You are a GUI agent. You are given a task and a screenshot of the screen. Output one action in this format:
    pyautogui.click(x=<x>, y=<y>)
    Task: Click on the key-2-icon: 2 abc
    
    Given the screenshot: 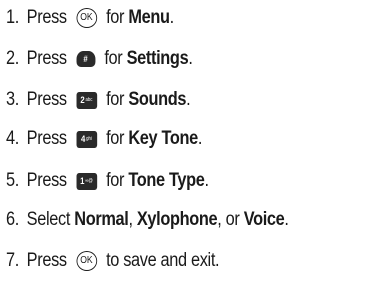 What is the action you would take?
    pyautogui.click(x=86, y=100)
    